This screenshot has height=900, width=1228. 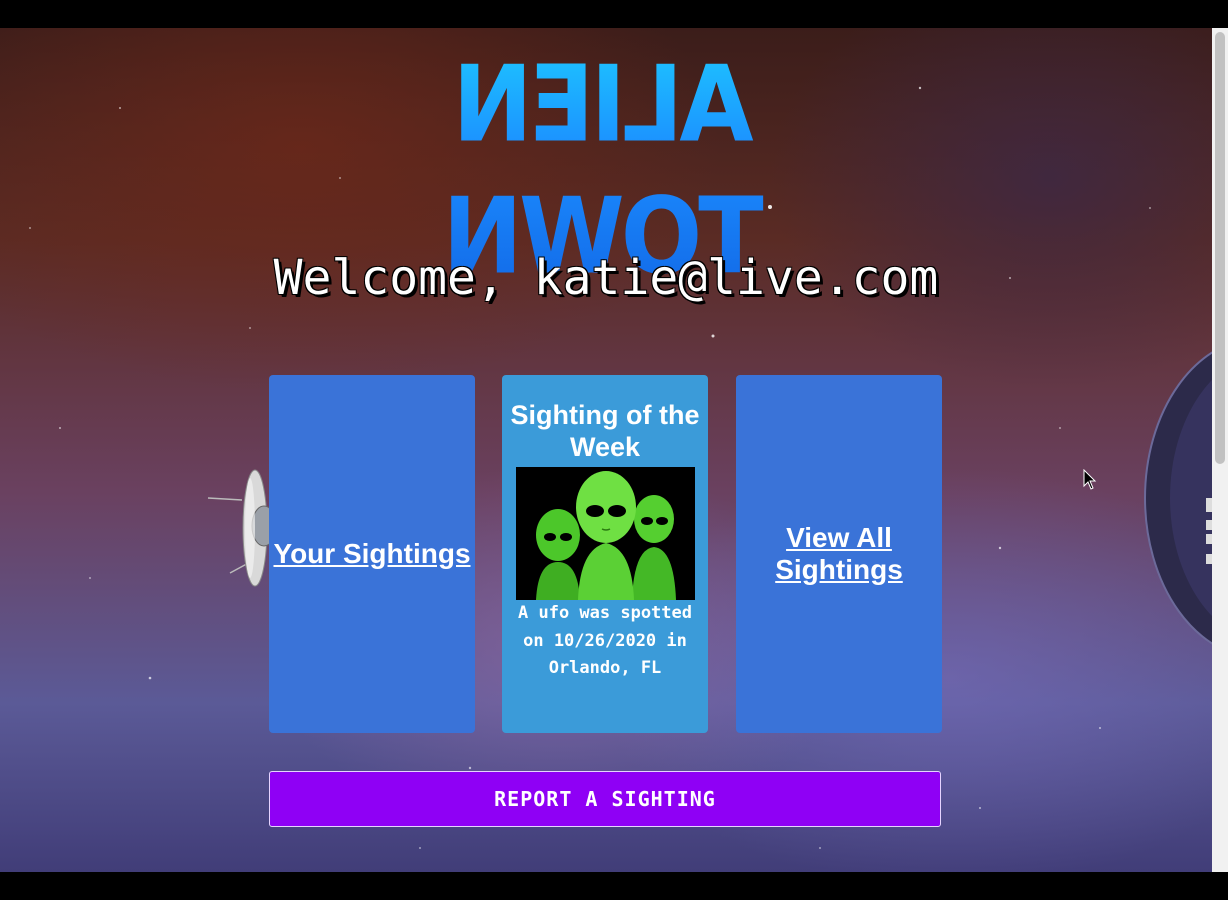 I want to click on welcome-heading: Welcome, katie@live.com, so click(x=606, y=278).